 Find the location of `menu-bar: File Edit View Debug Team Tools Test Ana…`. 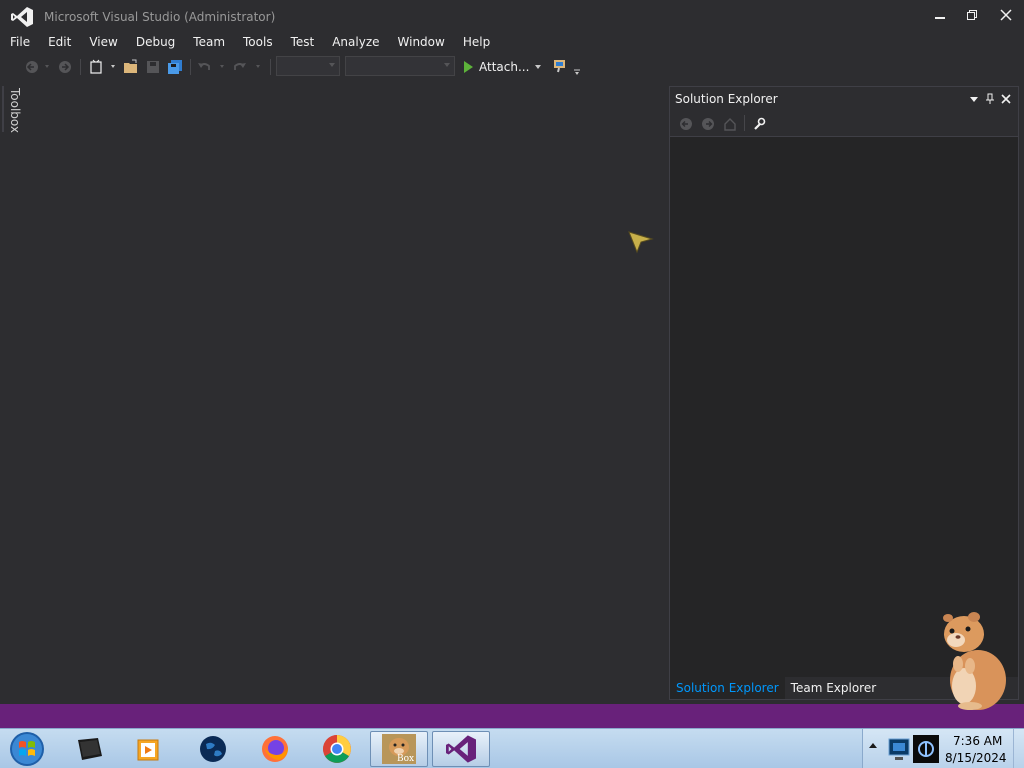

menu-bar: File Edit View Debug Team Tools Test Ana… is located at coordinates (512, 42).